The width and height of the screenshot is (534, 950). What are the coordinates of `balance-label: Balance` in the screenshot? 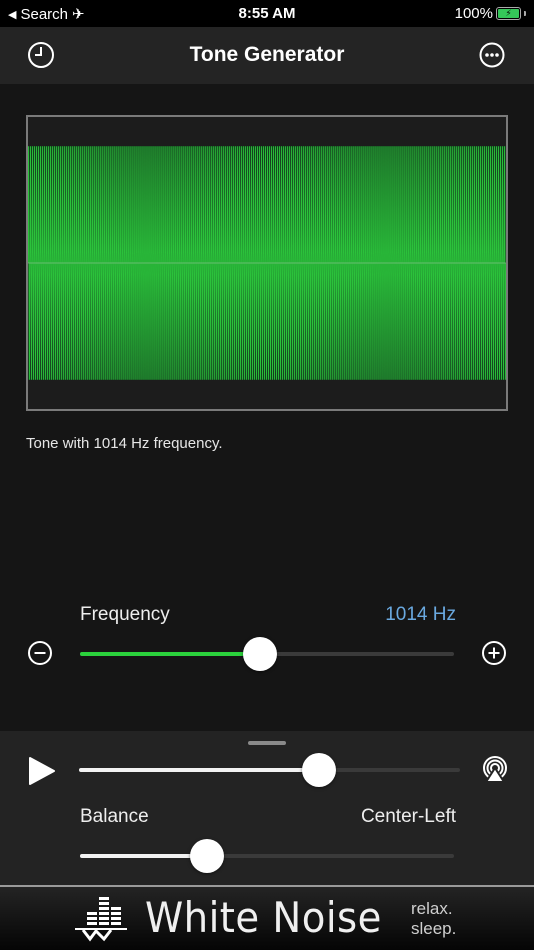 It's located at (114, 816).